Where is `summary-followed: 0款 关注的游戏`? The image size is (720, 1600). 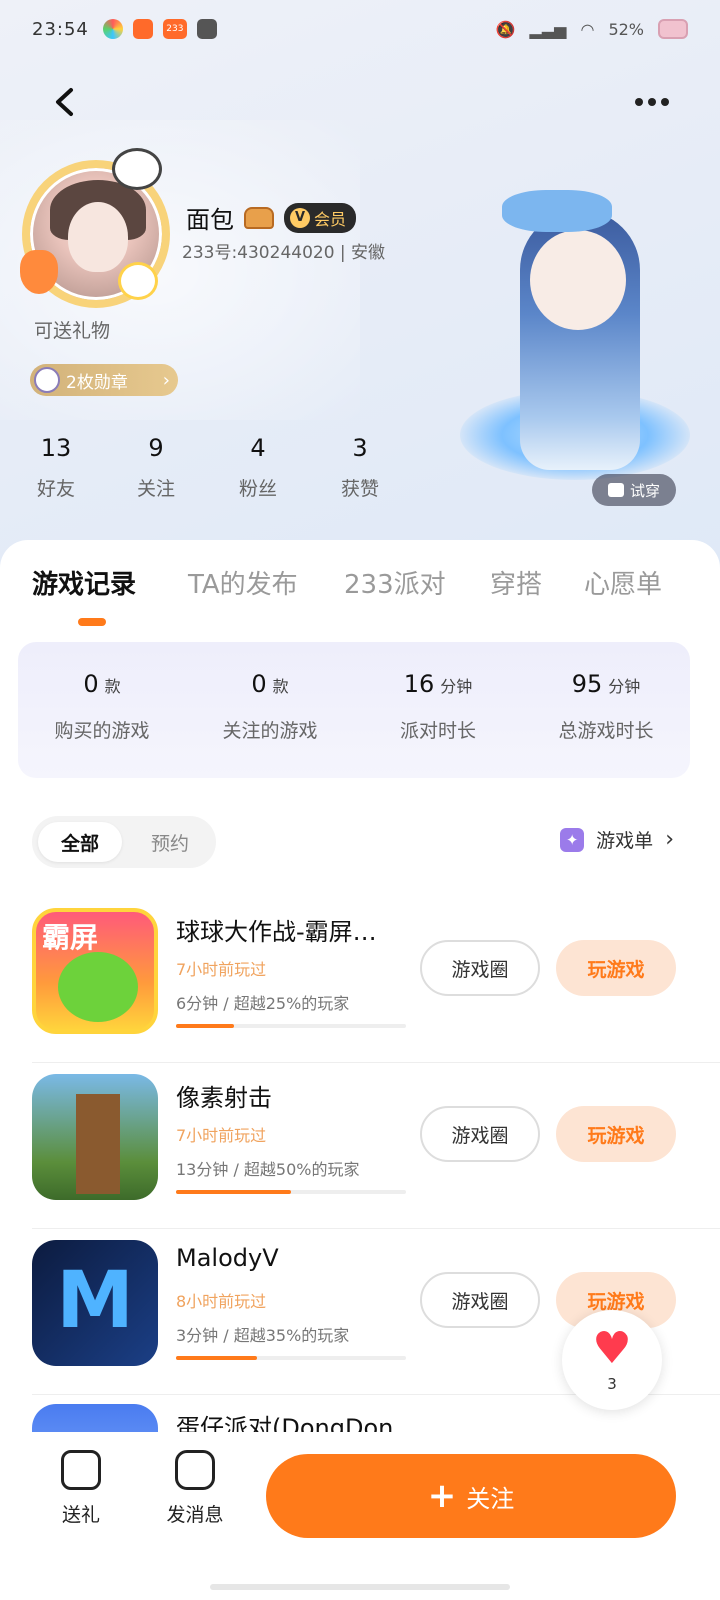
summary-followed: 0款 关注的游戏 is located at coordinates (270, 706).